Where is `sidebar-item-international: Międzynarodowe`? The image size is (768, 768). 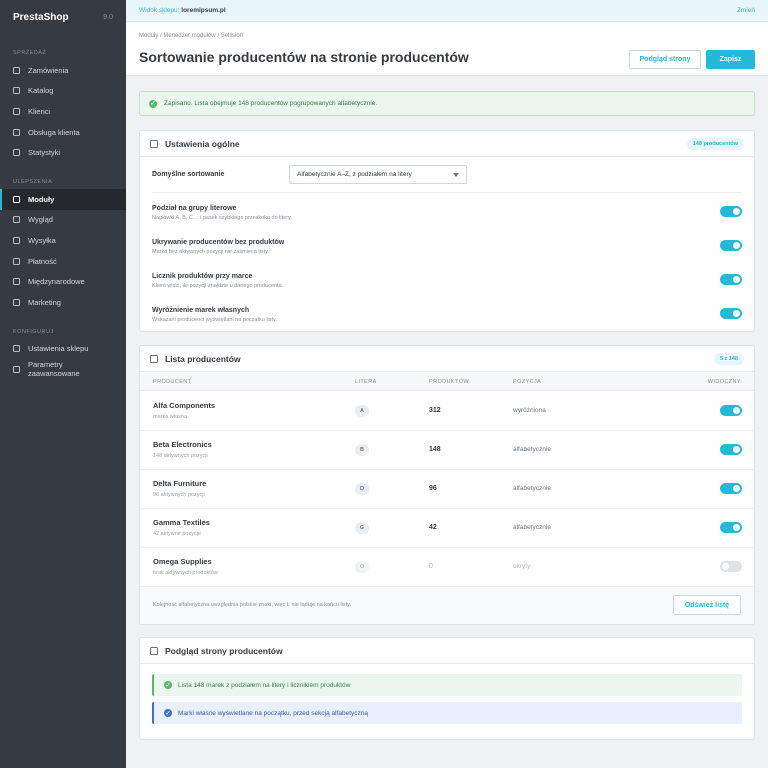 sidebar-item-international: Międzynarodowe is located at coordinates (63, 281).